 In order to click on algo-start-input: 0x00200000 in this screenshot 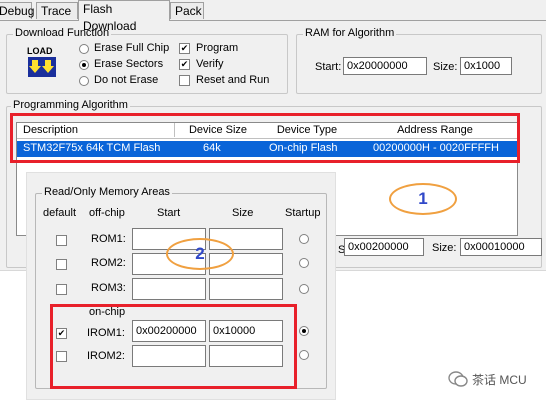, I will do `click(384, 247)`.